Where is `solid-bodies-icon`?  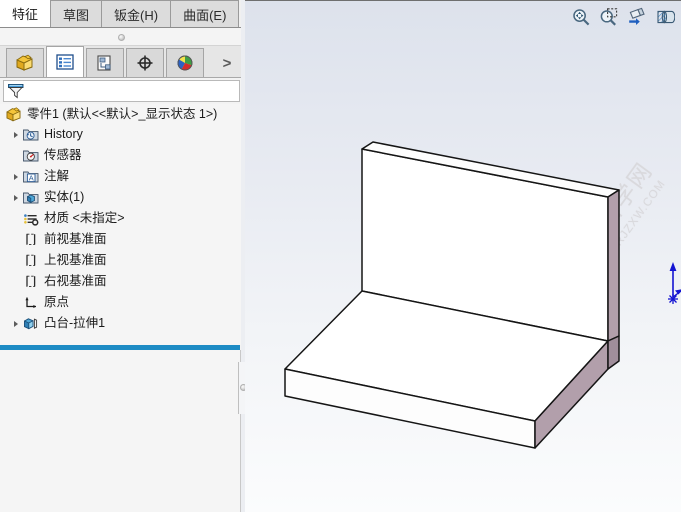 solid-bodies-icon is located at coordinates (31, 198).